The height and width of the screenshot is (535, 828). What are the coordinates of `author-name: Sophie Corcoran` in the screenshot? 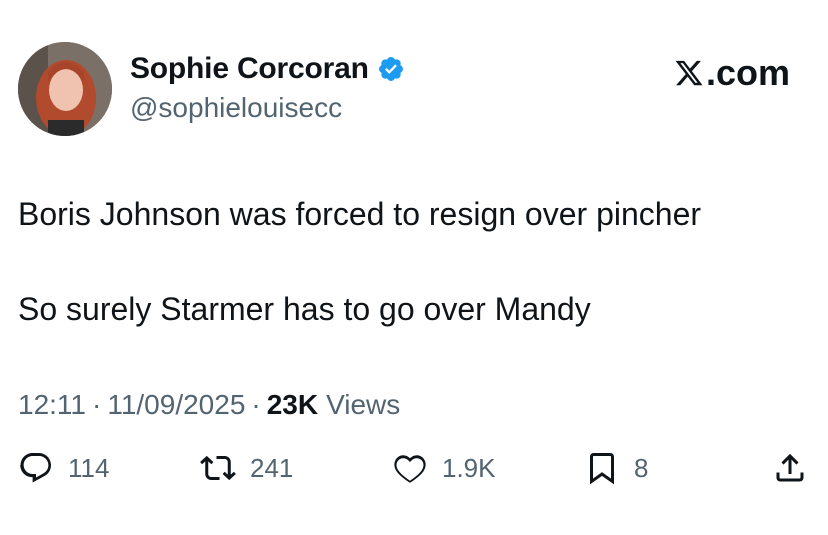 It's located at (249, 69).